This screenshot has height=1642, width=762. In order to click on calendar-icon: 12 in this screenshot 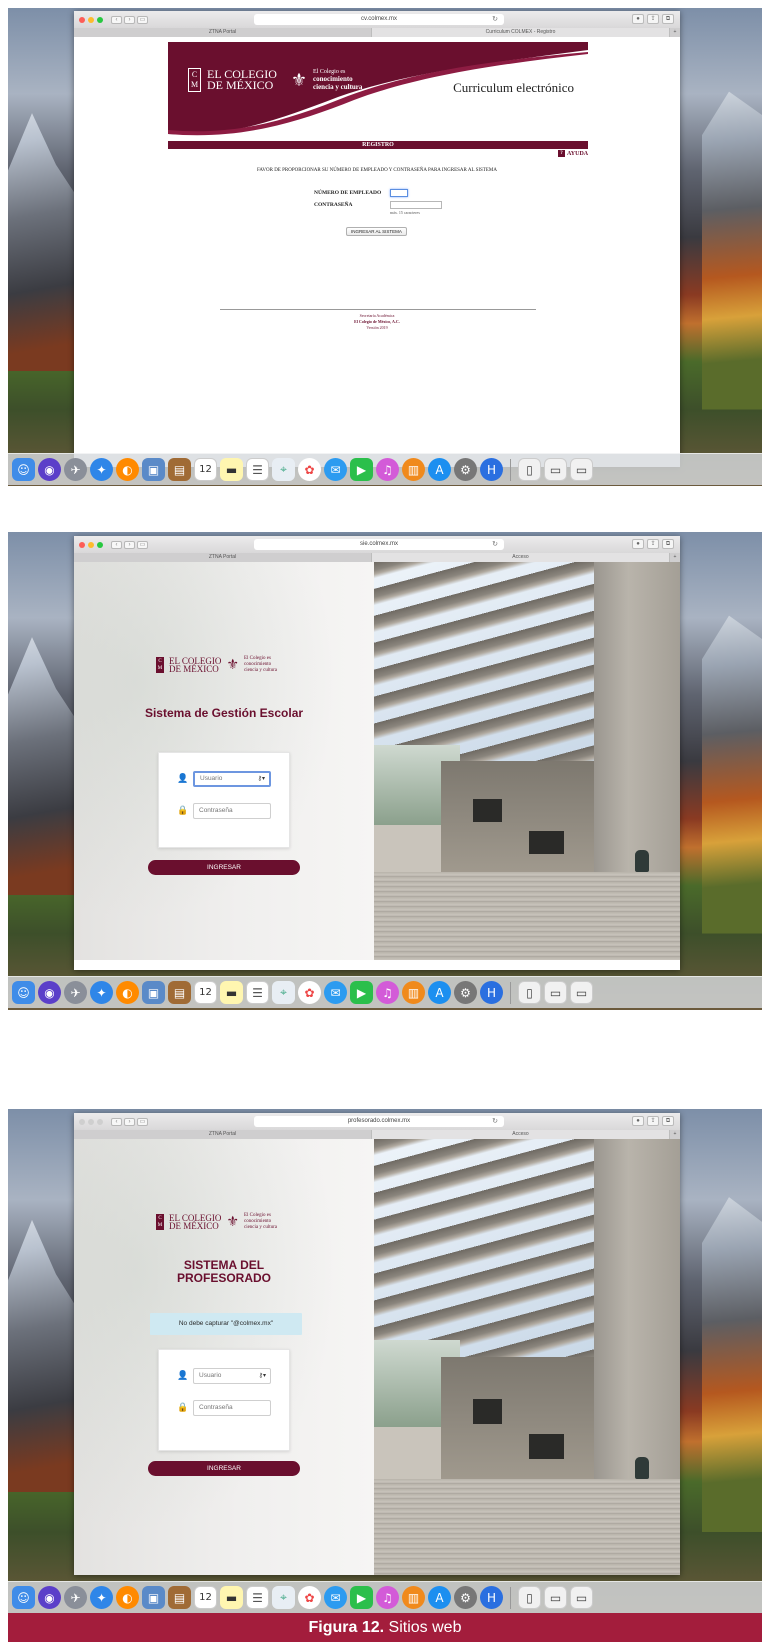, I will do `click(205, 1597)`.